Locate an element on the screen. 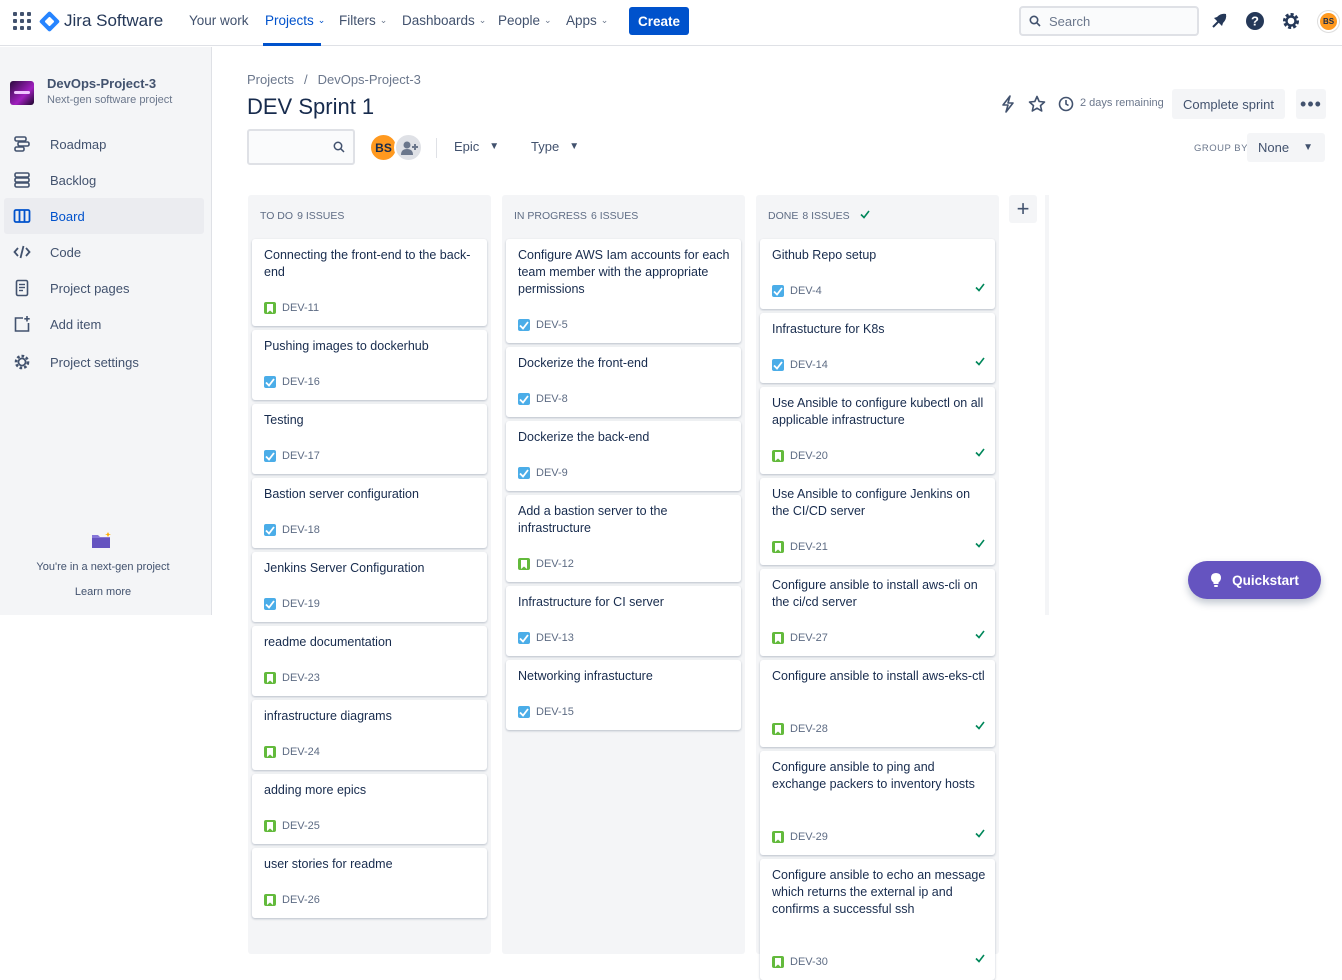 The image size is (1342, 980). task-type-icon is located at coordinates (270, 456).